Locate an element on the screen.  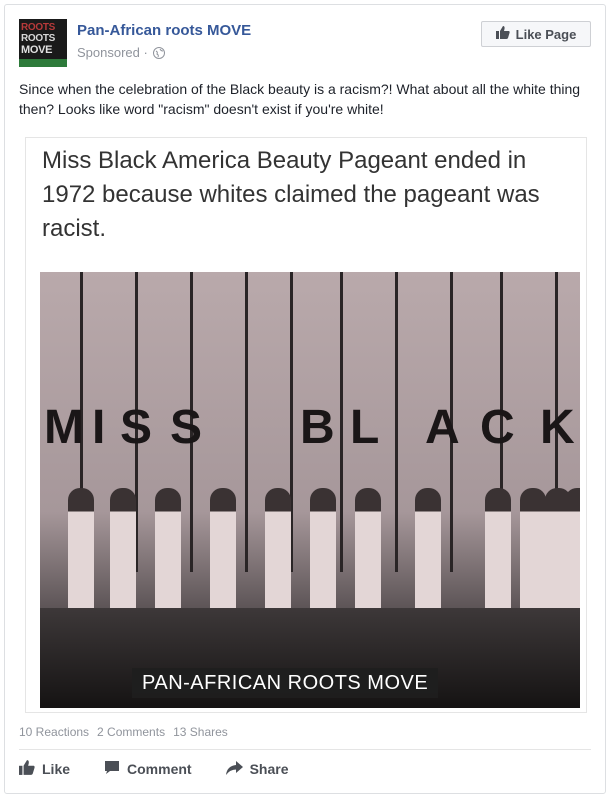
like-label: Like is located at coordinates (56, 769).